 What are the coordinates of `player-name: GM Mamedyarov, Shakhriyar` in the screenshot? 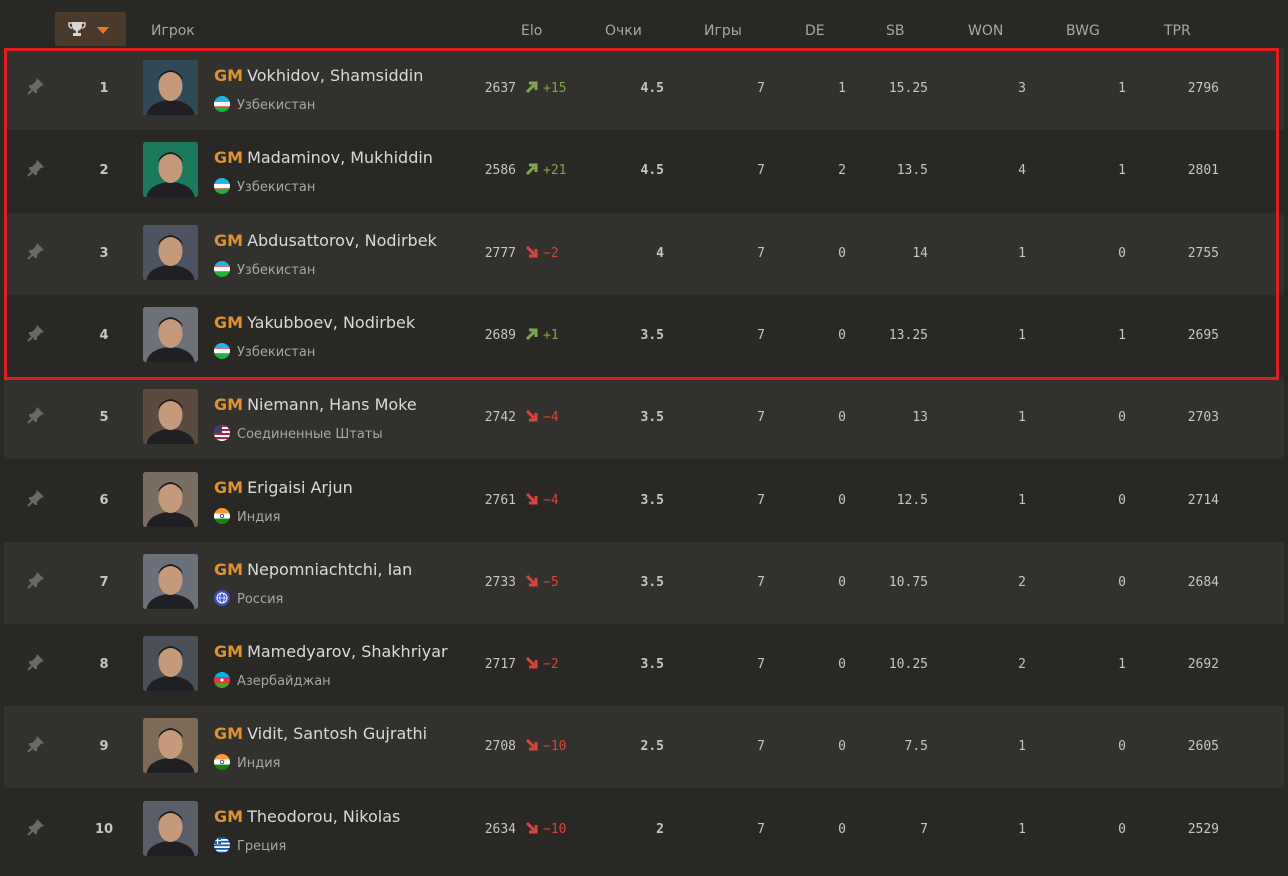 It's located at (331, 652).